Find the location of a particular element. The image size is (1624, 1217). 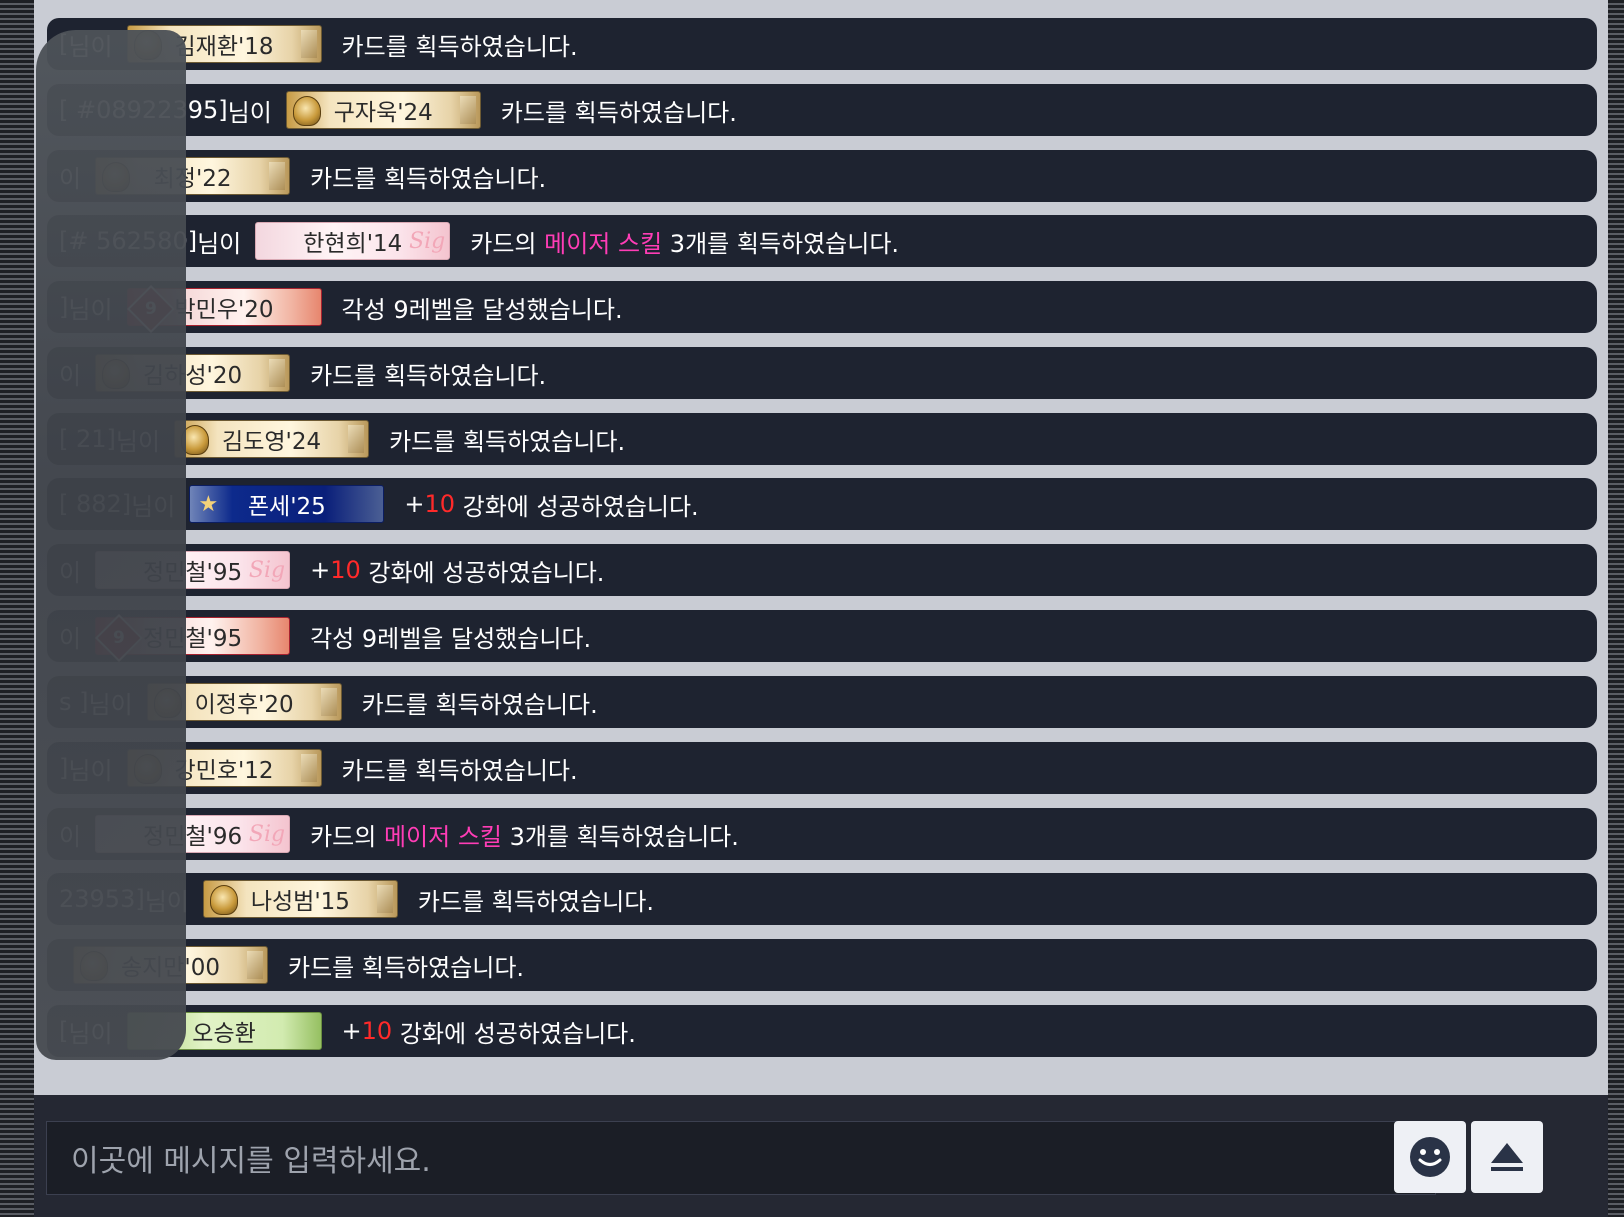

card-player-name: 이정후'20 is located at coordinates (244, 705).